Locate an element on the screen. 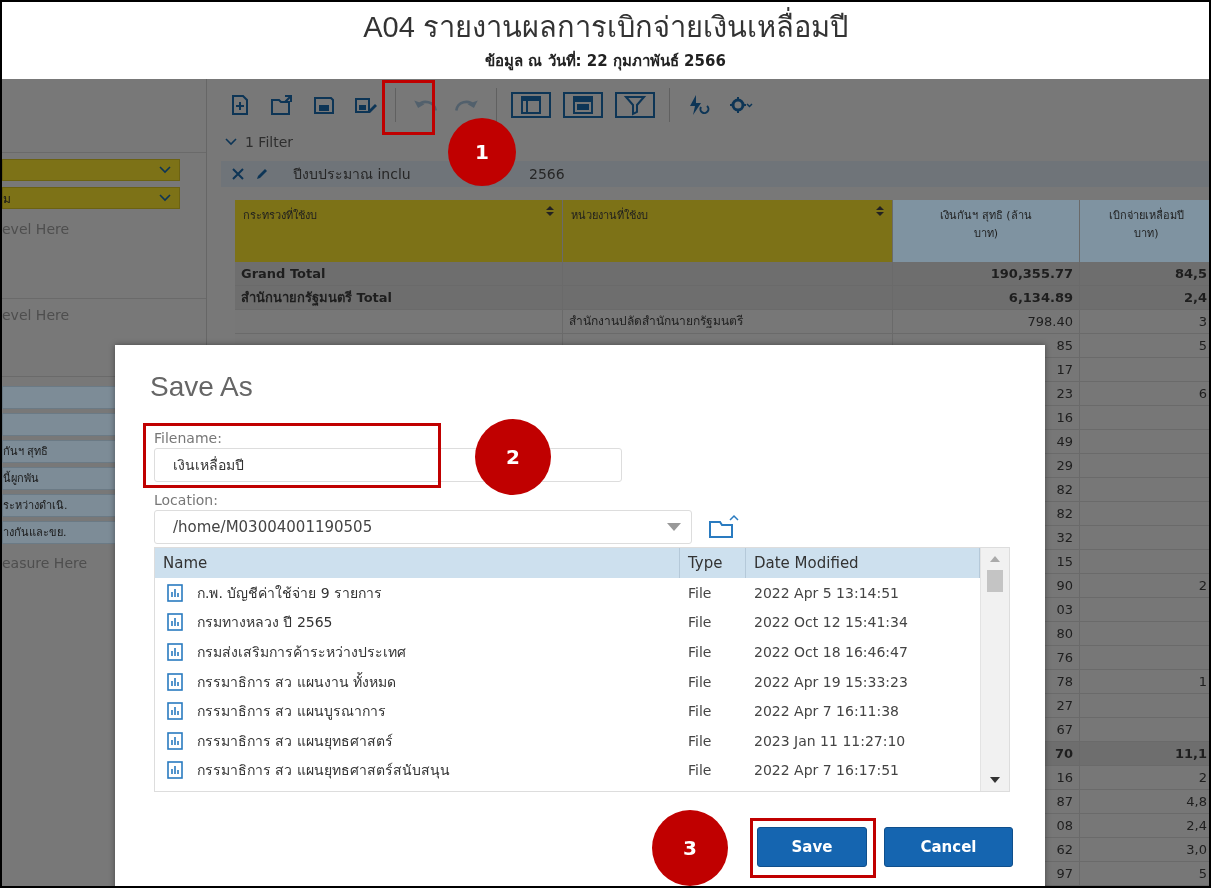 The height and width of the screenshot is (888, 1211). table-cell: 4,8 is located at coordinates (1144, 801).